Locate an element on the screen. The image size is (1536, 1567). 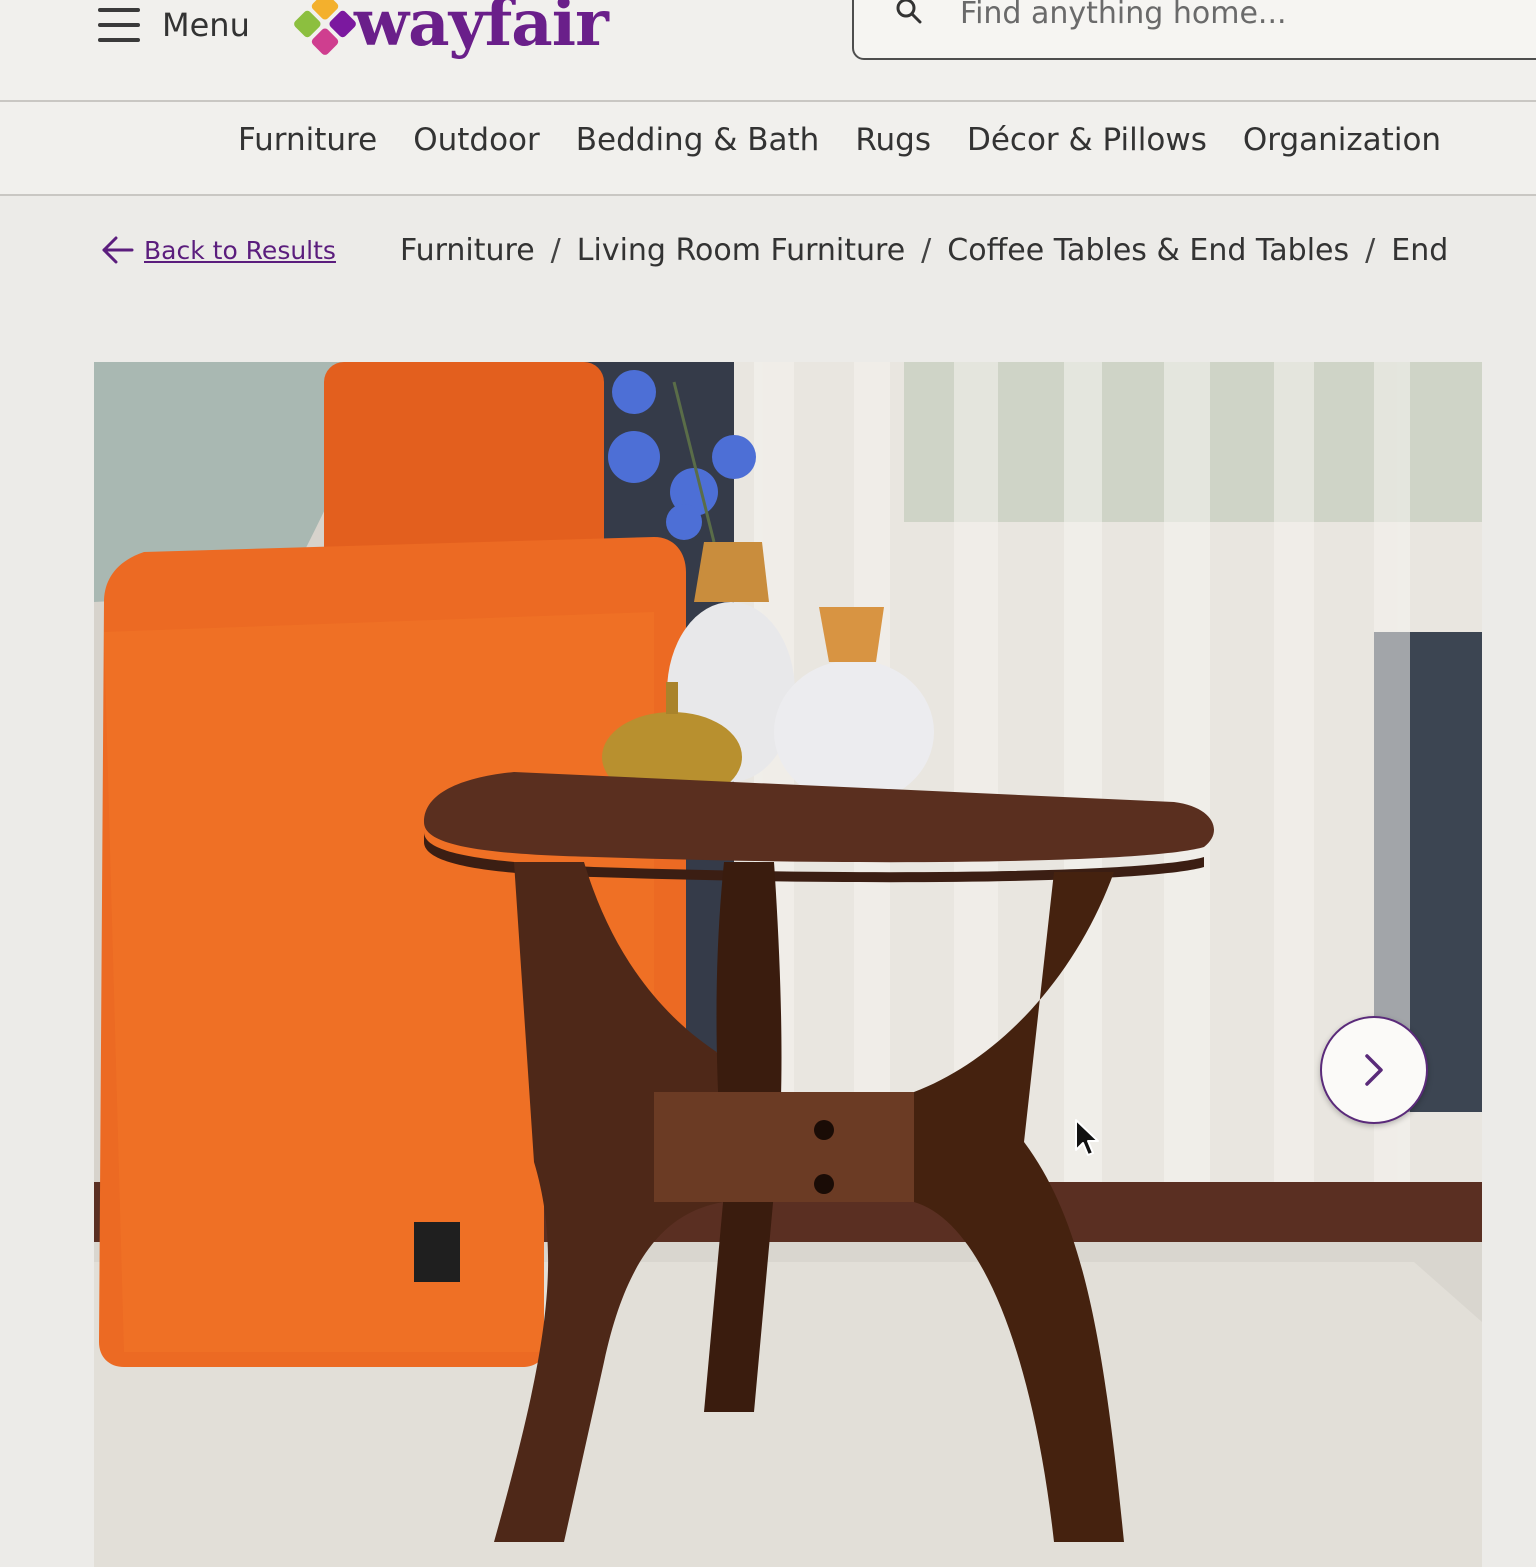
breadcrumb-item-furniture: Furniture is located at coordinates (467, 250).